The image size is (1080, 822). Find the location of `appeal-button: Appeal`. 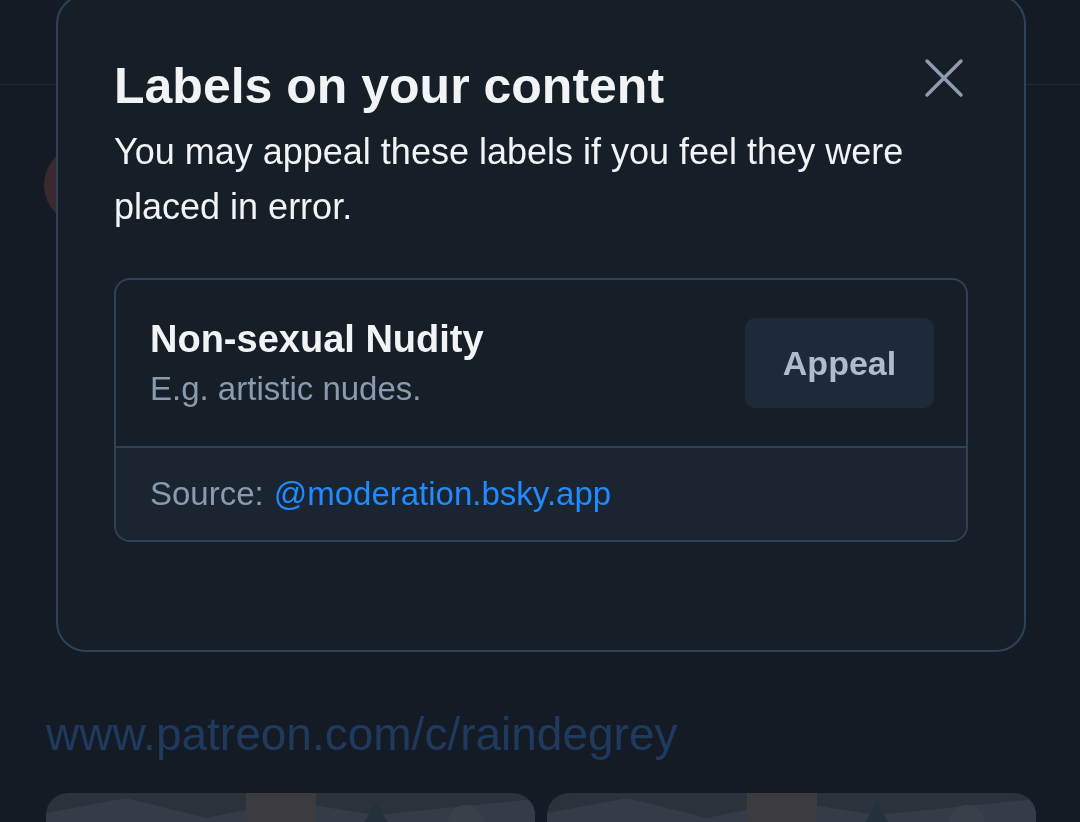

appeal-button: Appeal is located at coordinates (839, 363).